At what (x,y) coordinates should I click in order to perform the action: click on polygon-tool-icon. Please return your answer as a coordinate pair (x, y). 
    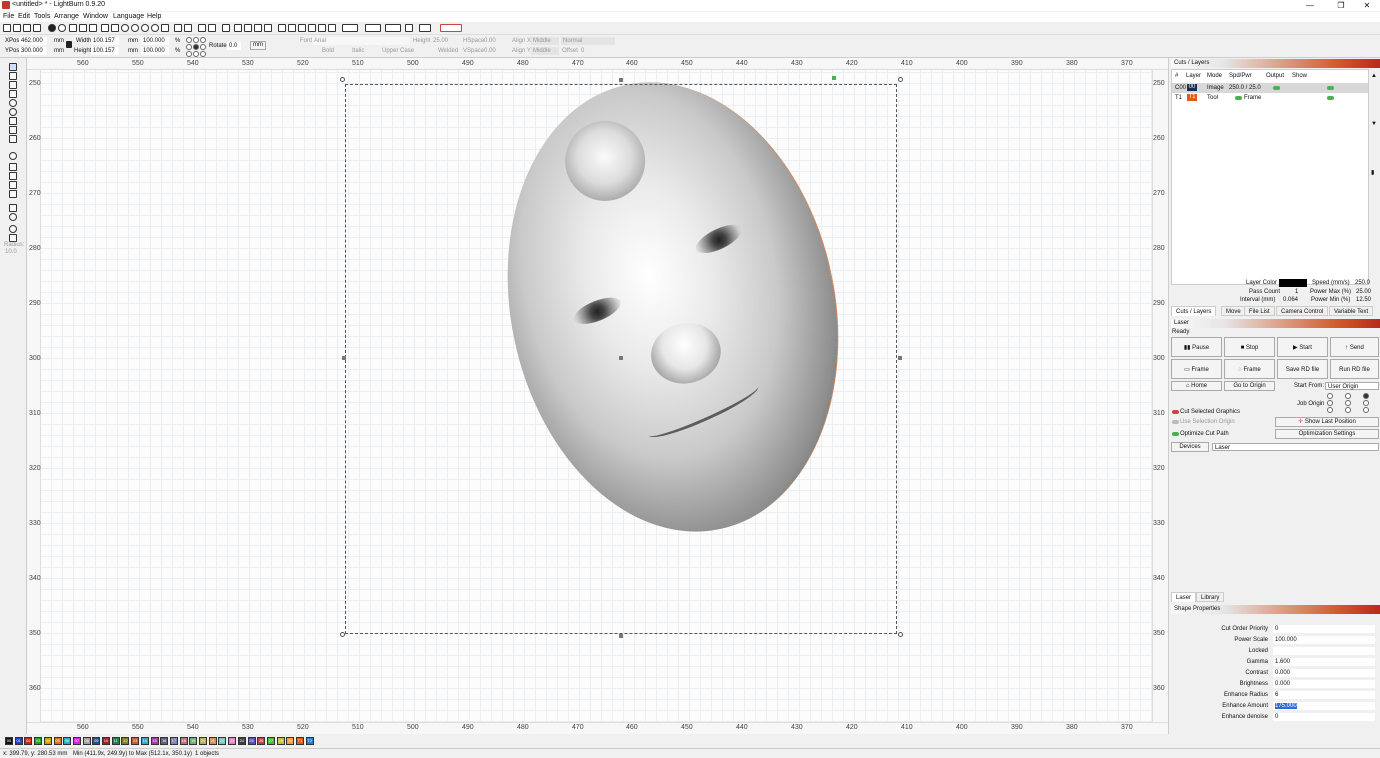
    Looking at the image, I should click on (13, 112).